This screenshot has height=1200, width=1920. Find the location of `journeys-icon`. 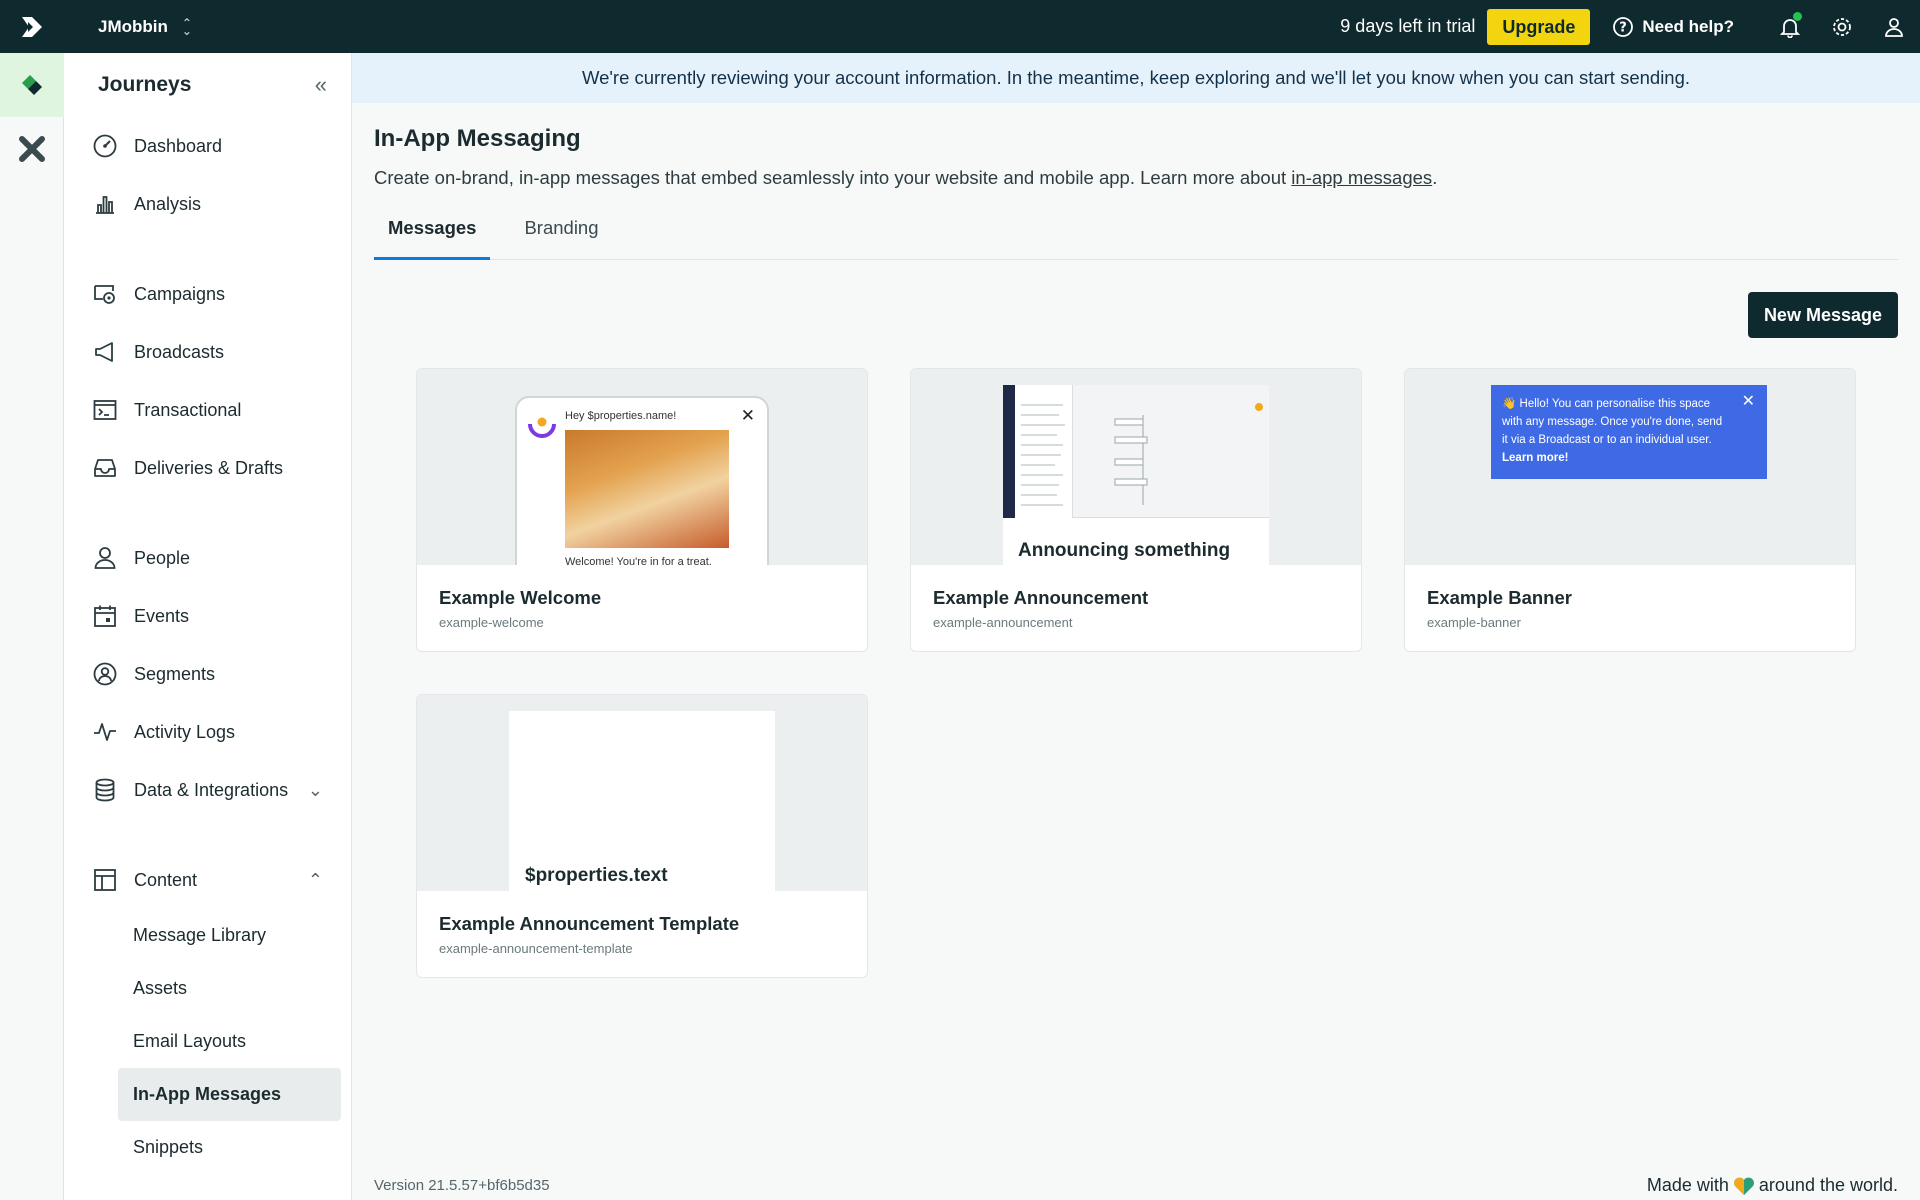

journeys-icon is located at coordinates (32, 85).